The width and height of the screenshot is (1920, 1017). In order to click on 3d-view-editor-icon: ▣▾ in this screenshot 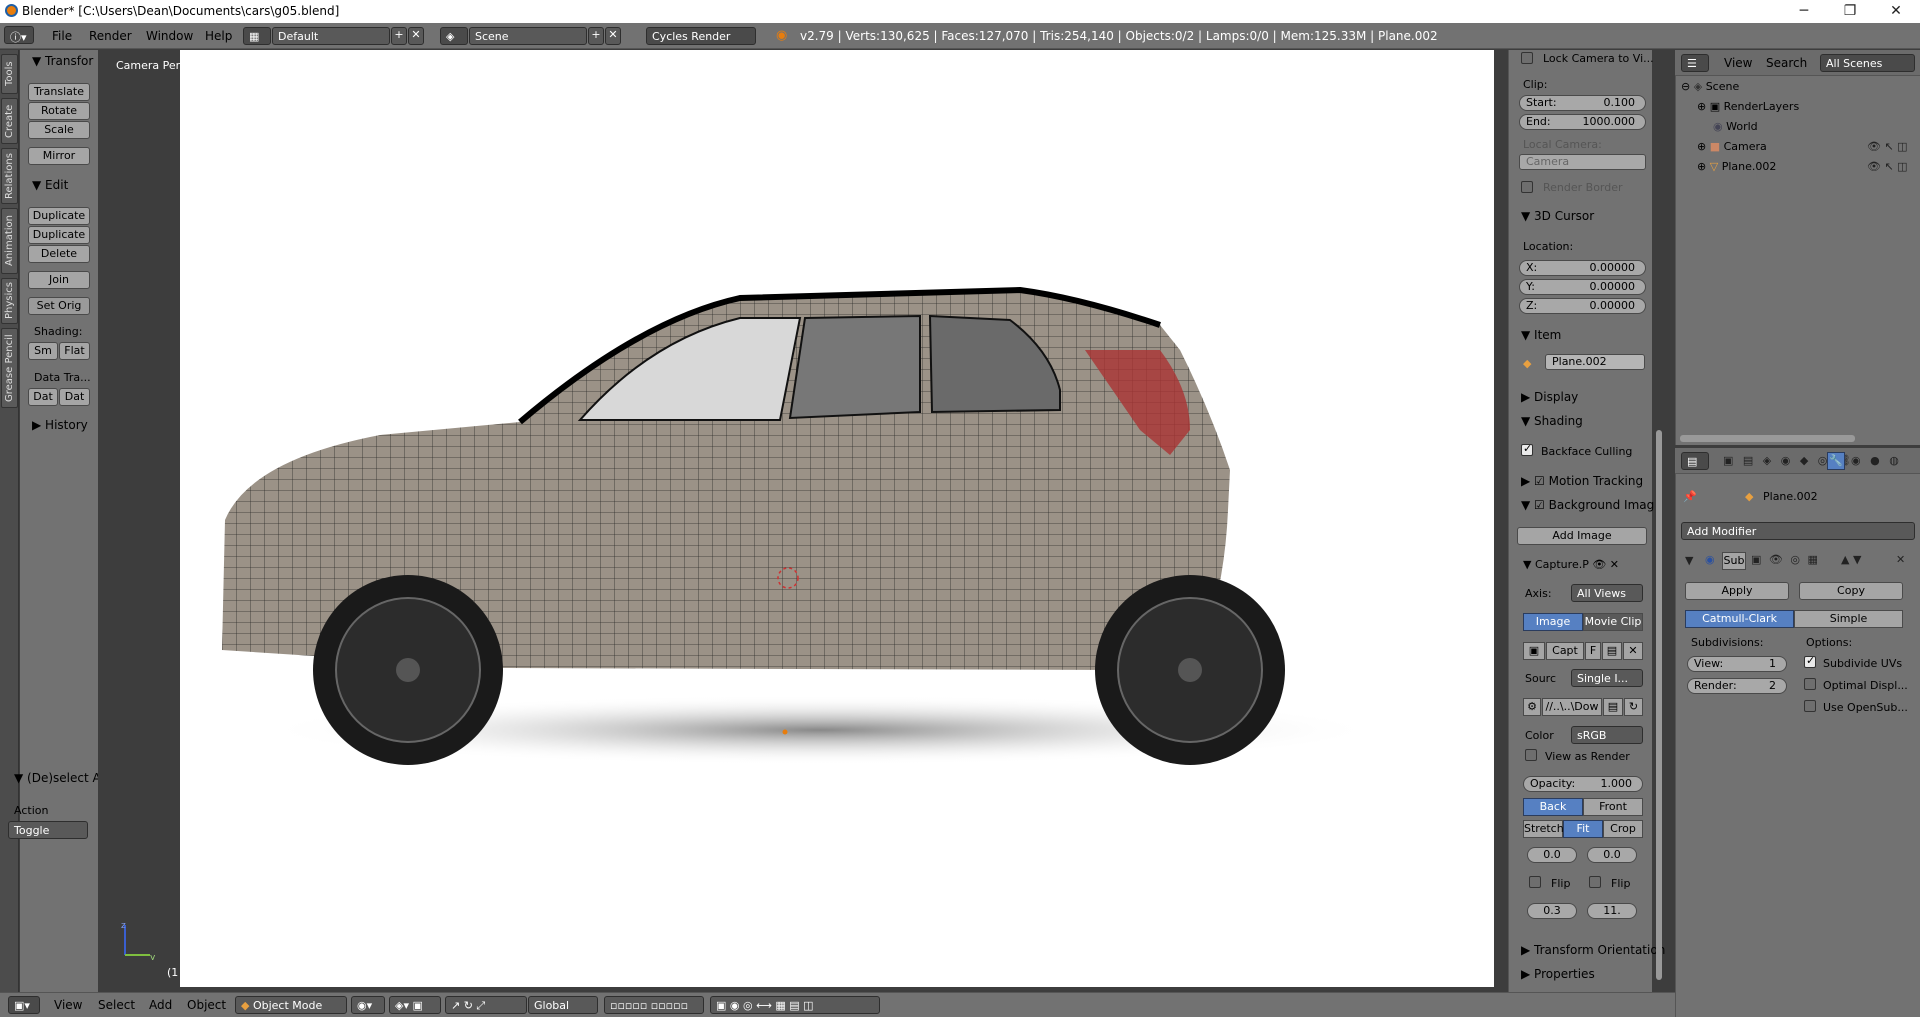, I will do `click(24, 1005)`.